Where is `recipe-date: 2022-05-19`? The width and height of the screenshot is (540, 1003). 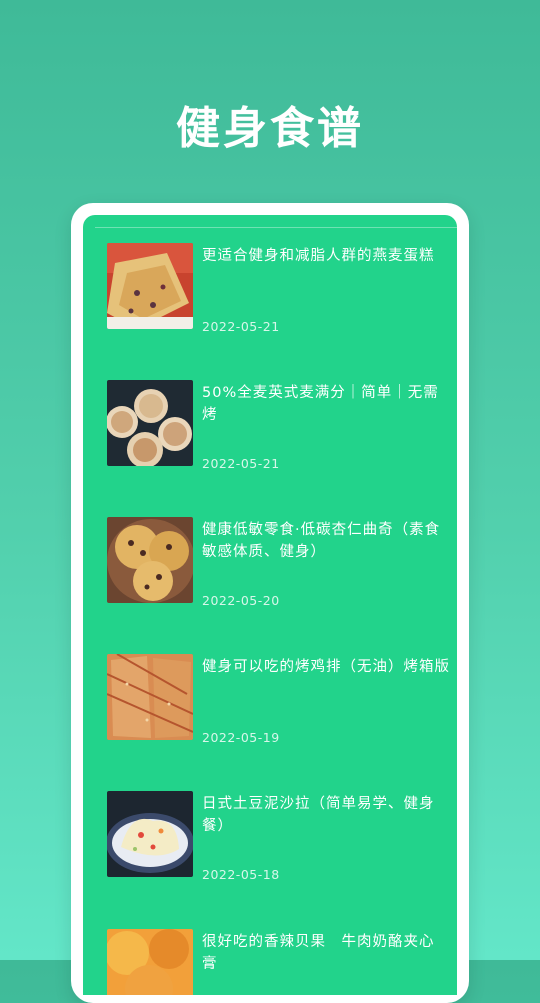 recipe-date: 2022-05-19 is located at coordinates (241, 737).